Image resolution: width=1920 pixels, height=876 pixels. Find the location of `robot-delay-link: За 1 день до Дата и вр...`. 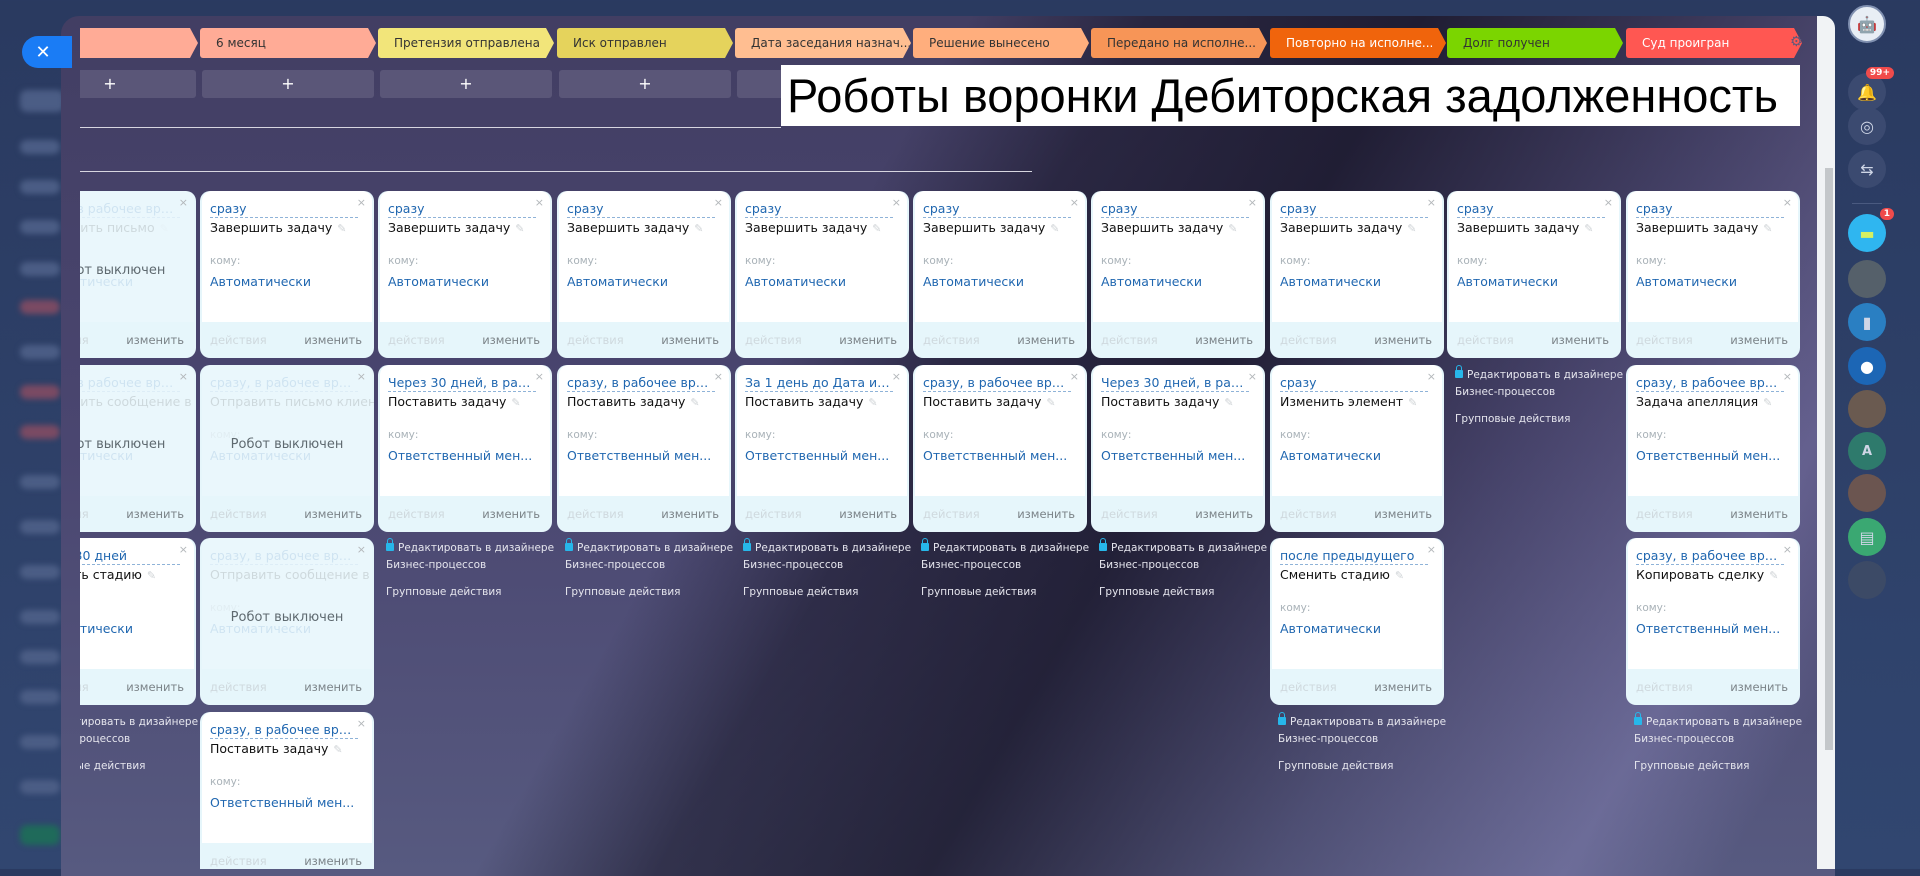

robot-delay-link: За 1 день до Дата и вр... is located at coordinates (819, 383).